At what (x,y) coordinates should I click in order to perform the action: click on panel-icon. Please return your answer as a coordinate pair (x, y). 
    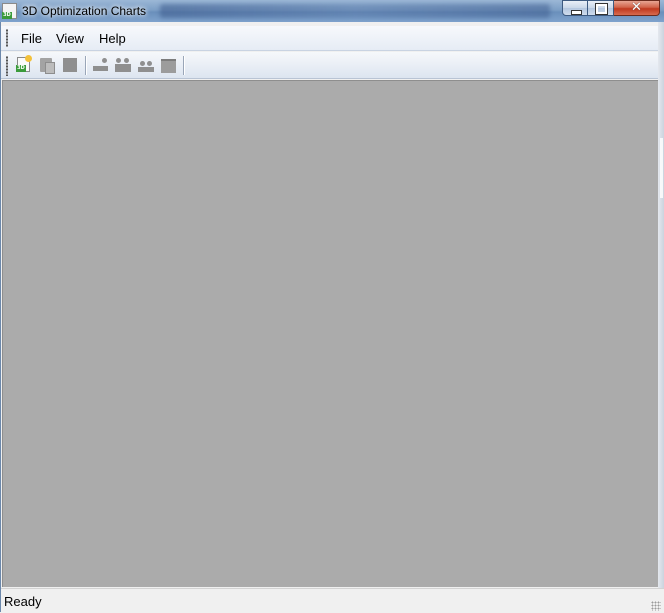
    Looking at the image, I should click on (168, 66).